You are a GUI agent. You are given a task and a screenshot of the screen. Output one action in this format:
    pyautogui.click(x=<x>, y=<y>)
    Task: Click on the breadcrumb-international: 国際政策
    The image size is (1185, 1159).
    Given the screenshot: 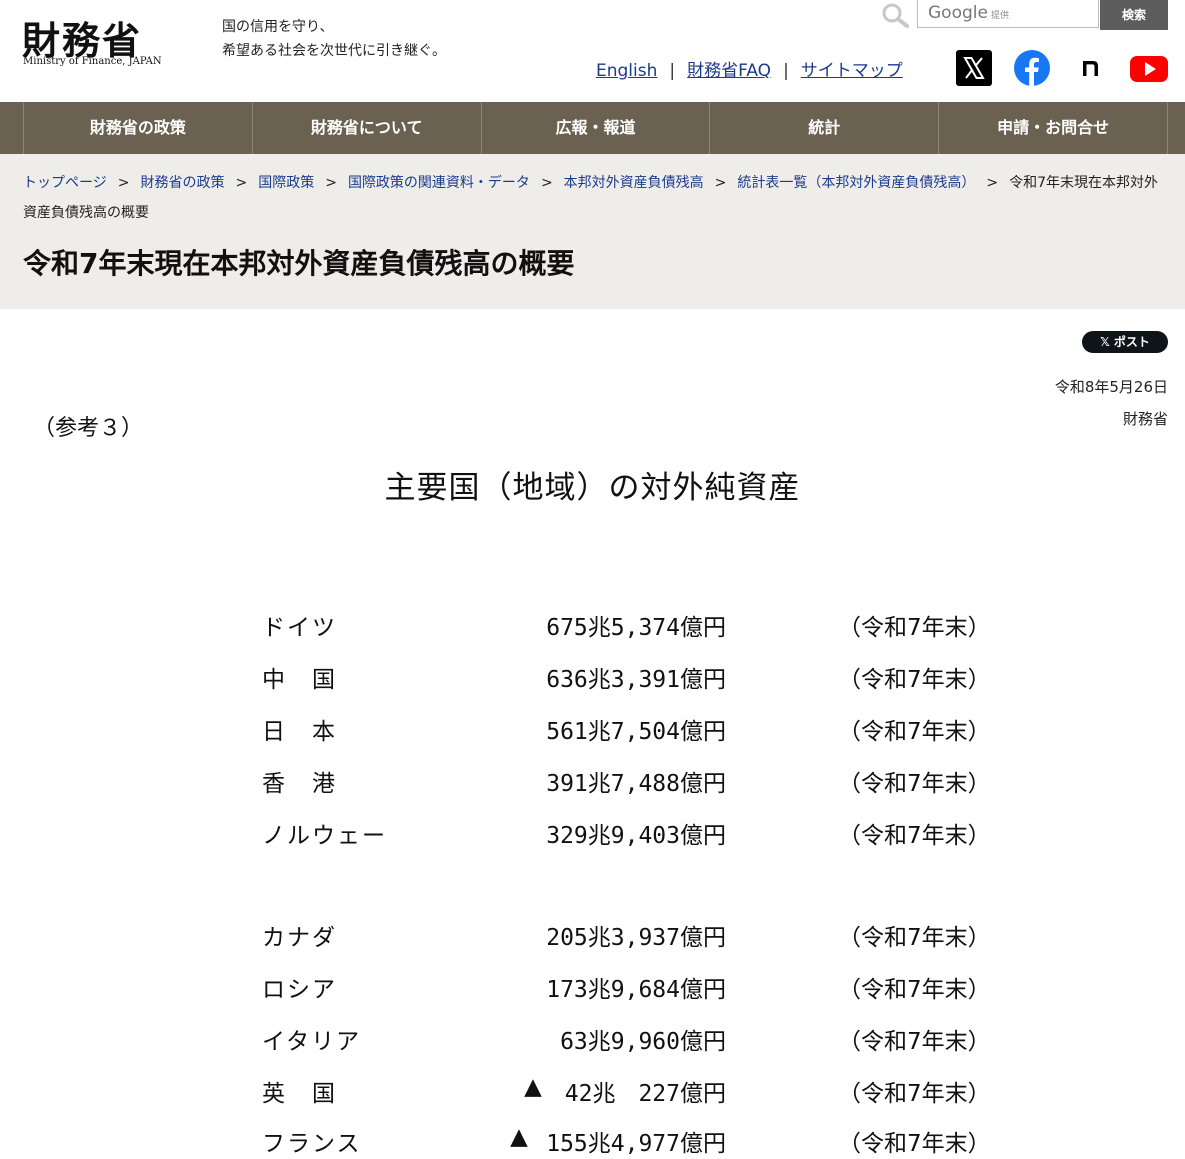 What is the action you would take?
    pyautogui.click(x=286, y=183)
    